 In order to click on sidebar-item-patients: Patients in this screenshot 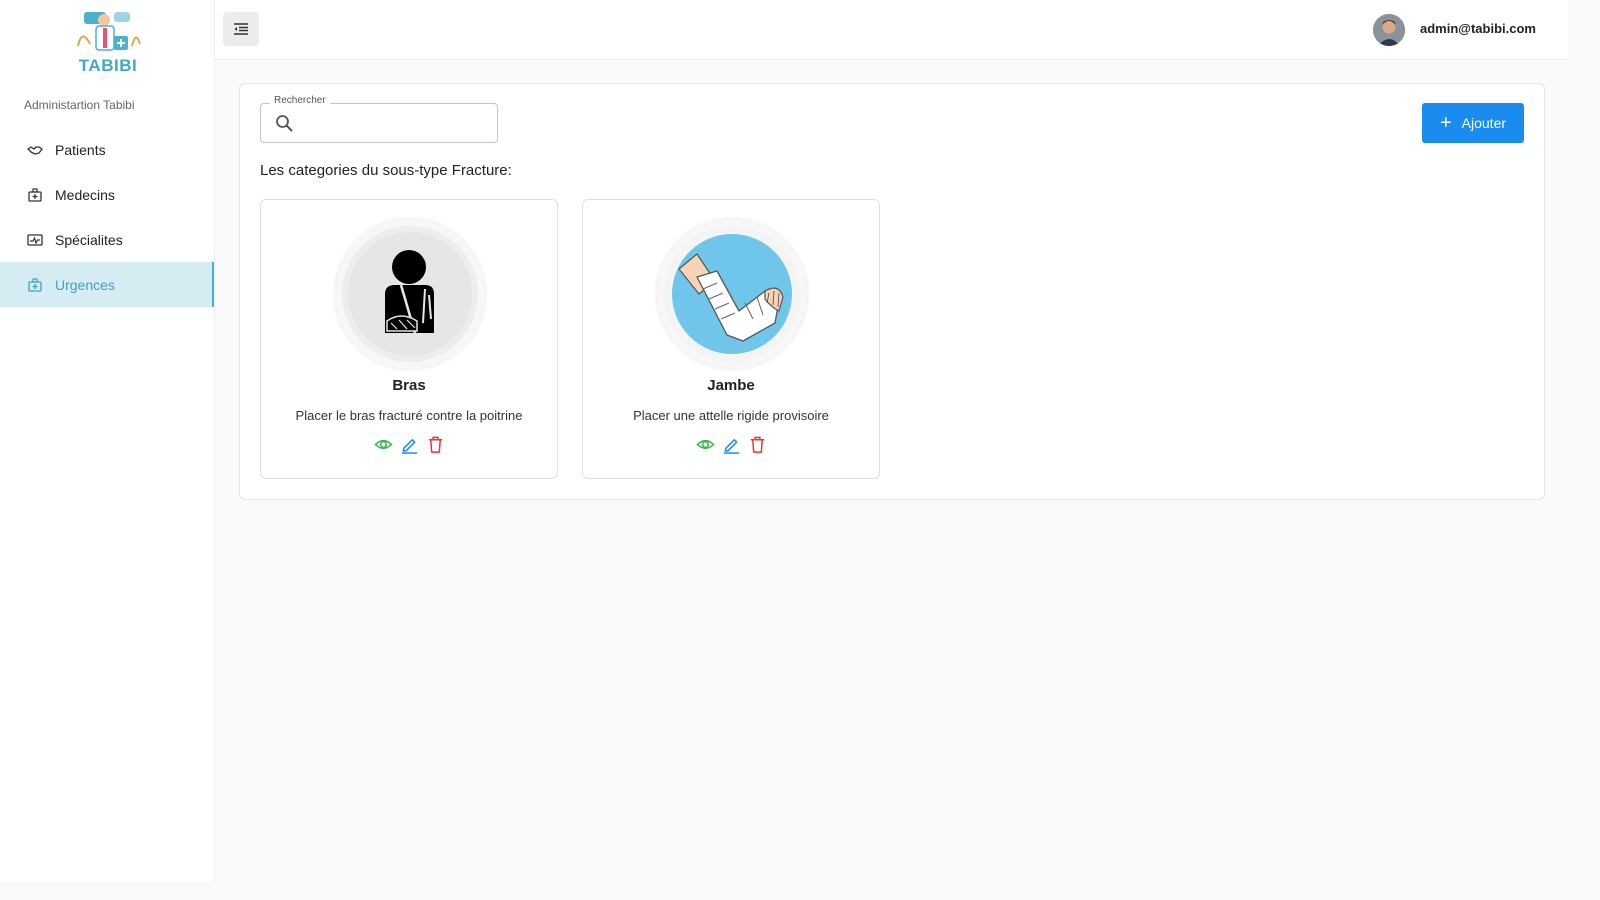, I will do `click(107, 149)`.